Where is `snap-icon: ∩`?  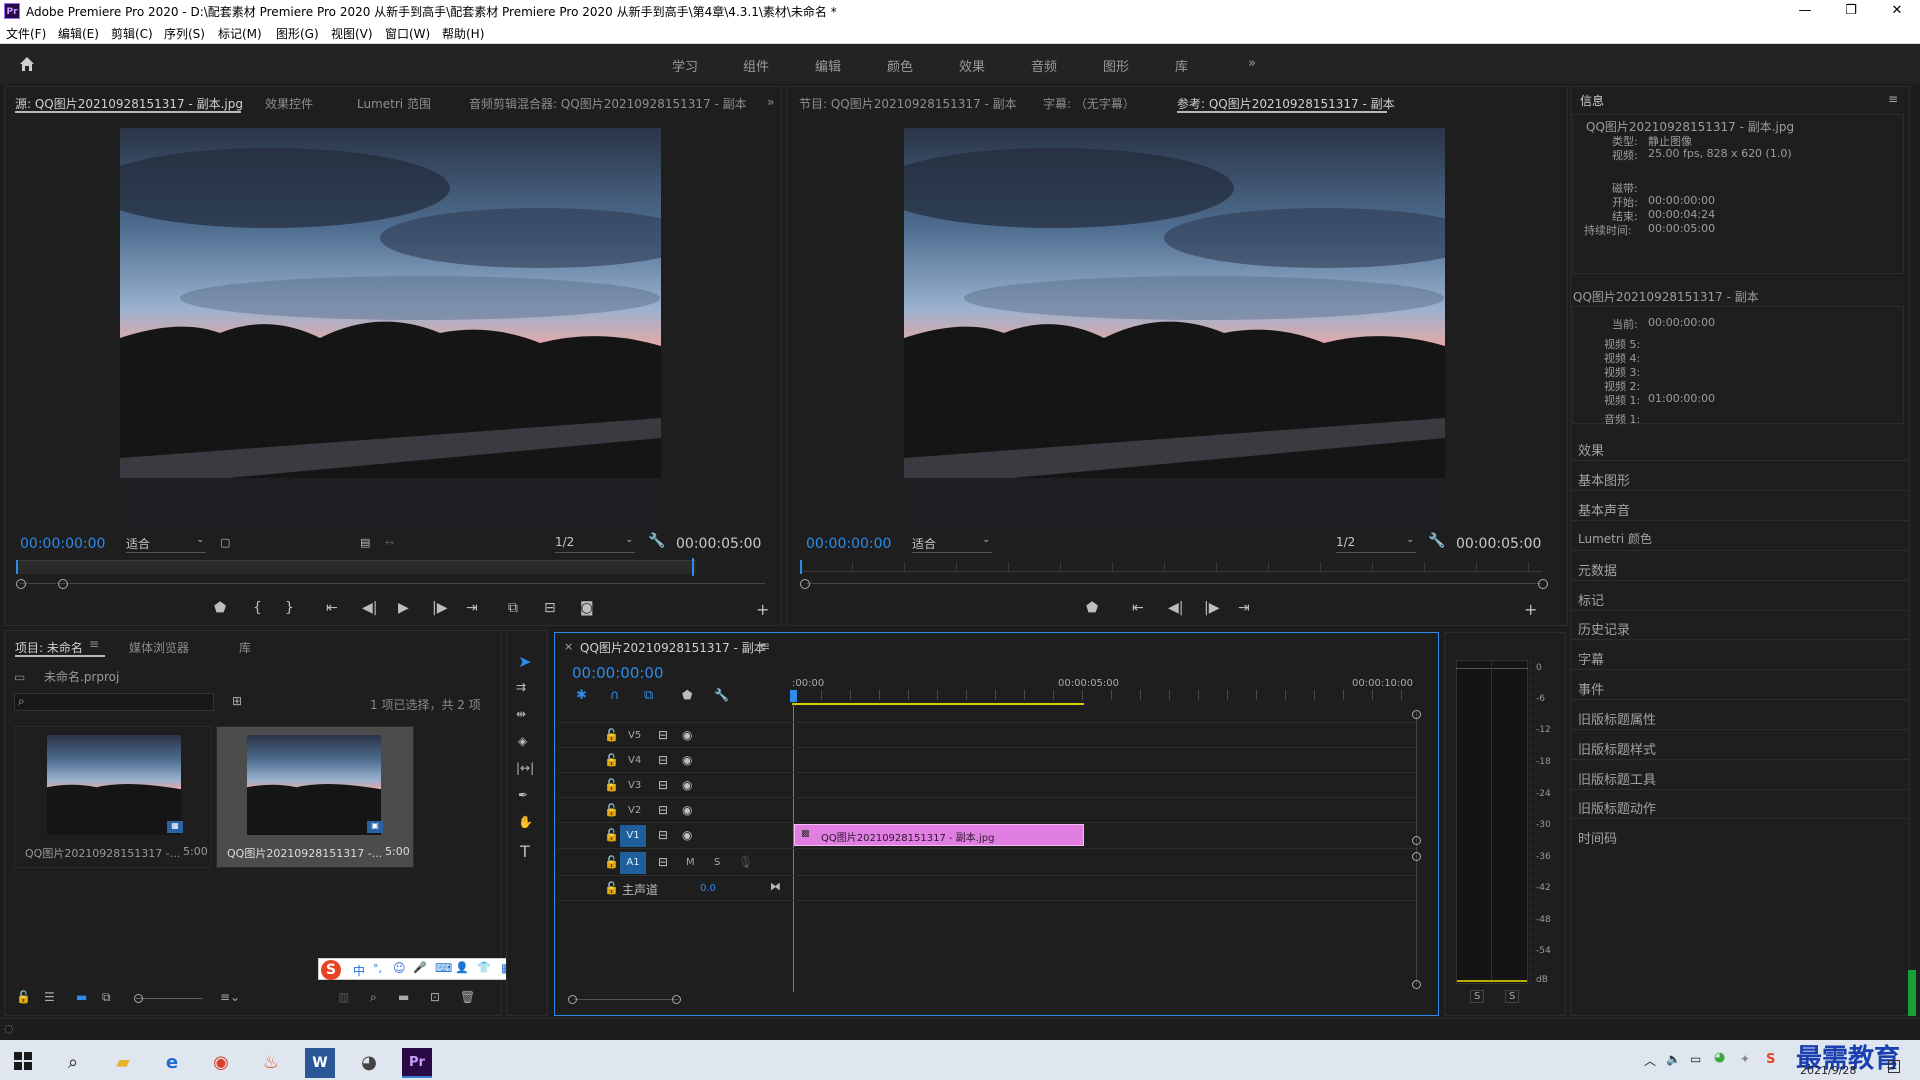 snap-icon: ∩ is located at coordinates (615, 695).